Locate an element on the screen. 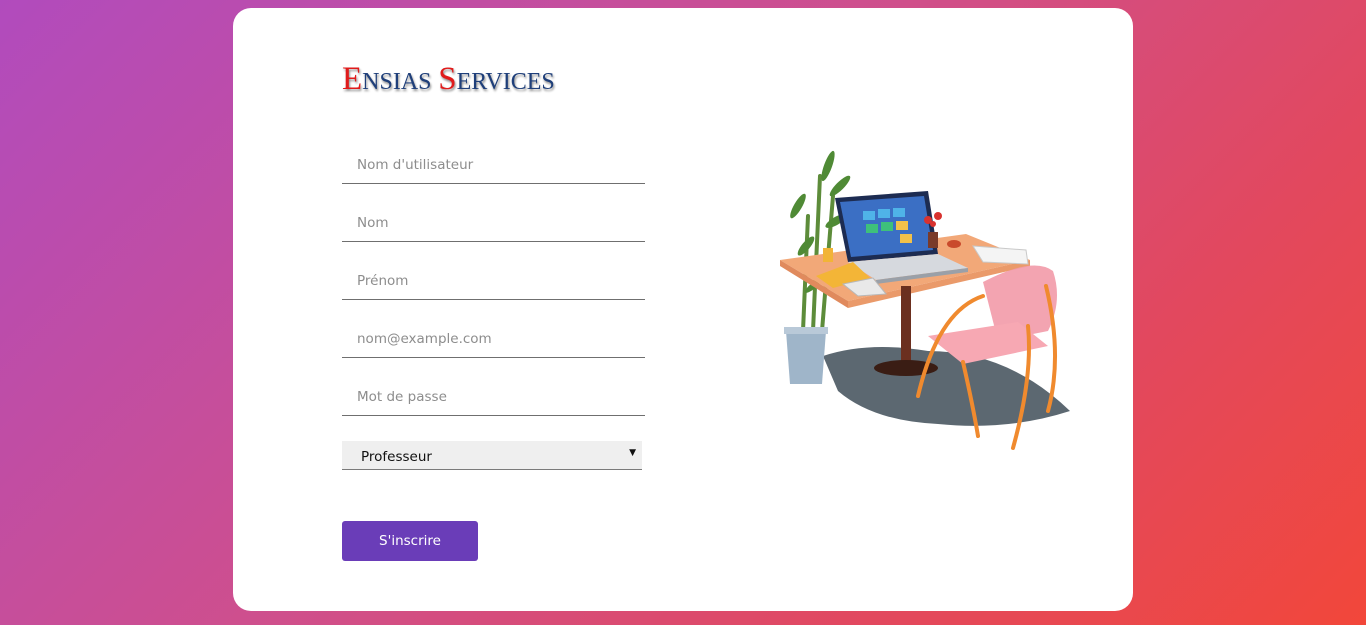  username-field-wrap is located at coordinates (493, 165).